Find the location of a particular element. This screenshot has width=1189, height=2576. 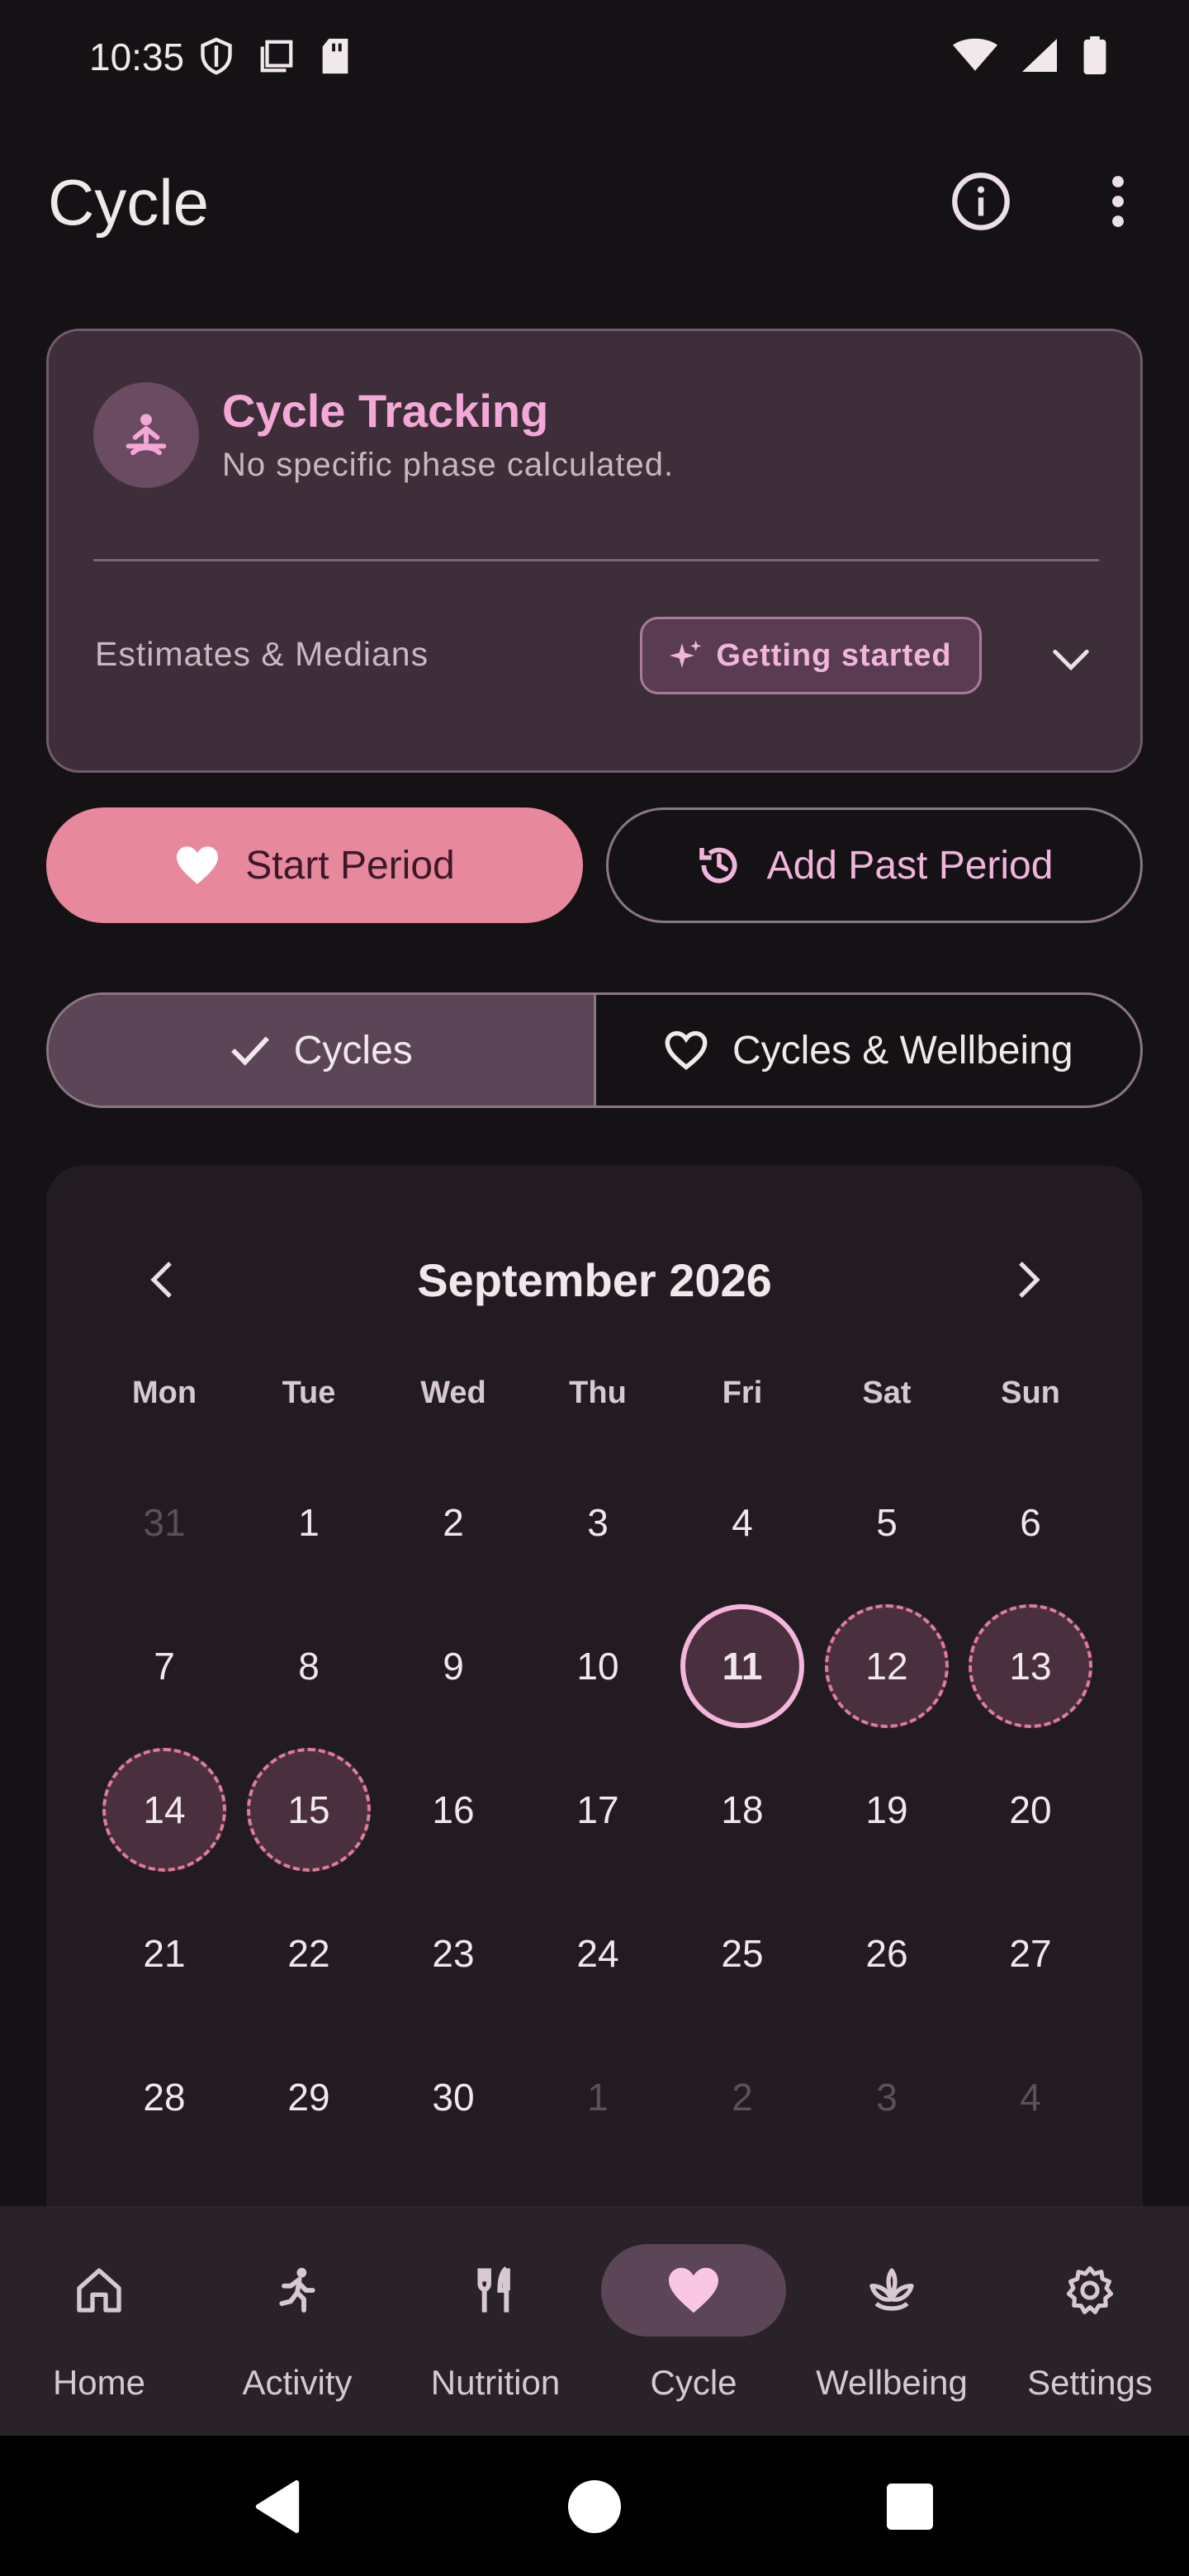

history-icon is located at coordinates (718, 865).